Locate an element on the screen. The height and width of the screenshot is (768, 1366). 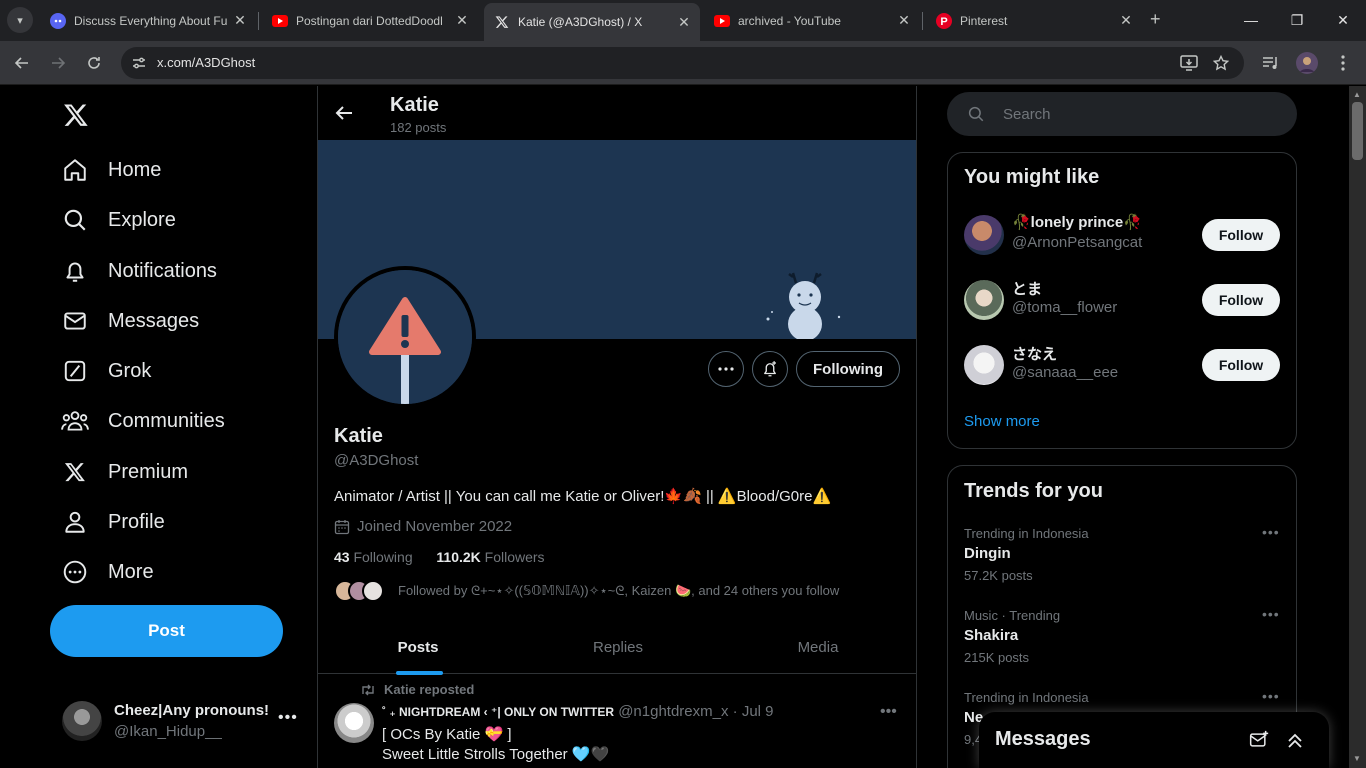
trend-title: Dingin is located at coordinates (987, 553).